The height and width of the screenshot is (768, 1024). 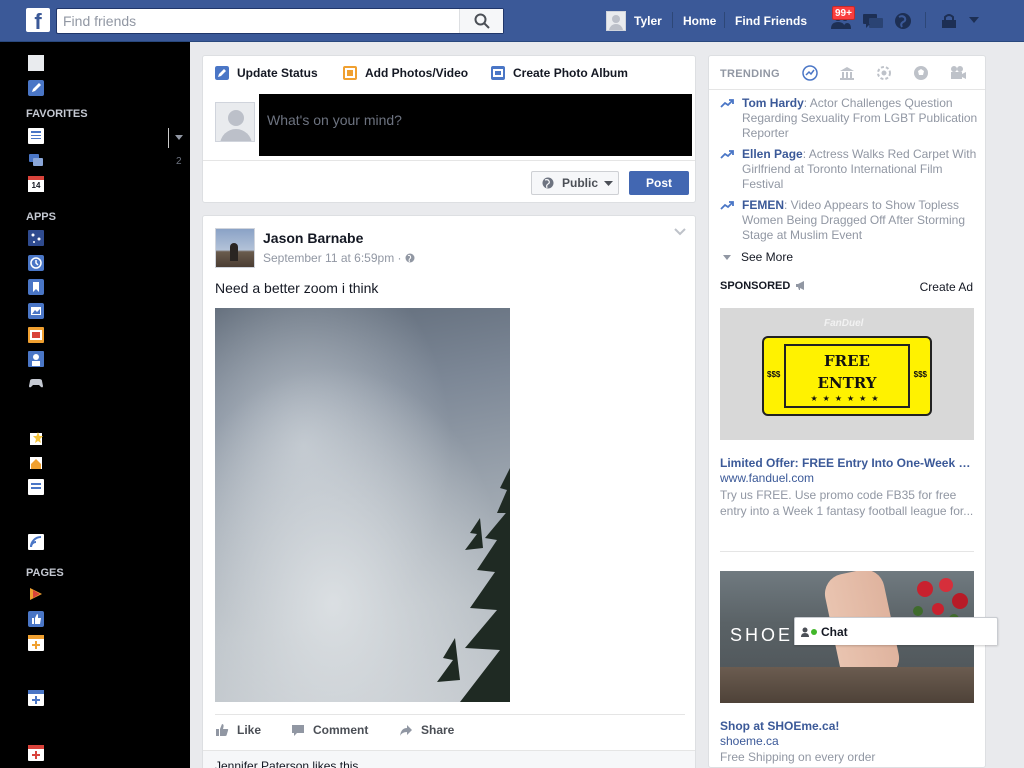 I want to click on tab-create-photo-album: Create Photo Album, so click(x=559, y=73).